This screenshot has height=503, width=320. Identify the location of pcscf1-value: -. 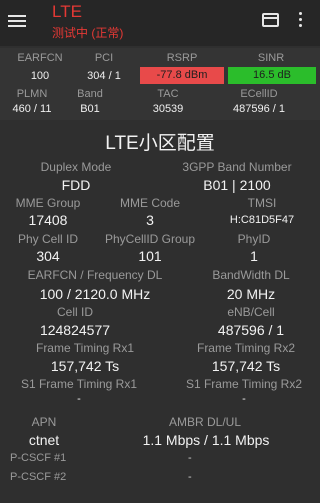
(190, 458).